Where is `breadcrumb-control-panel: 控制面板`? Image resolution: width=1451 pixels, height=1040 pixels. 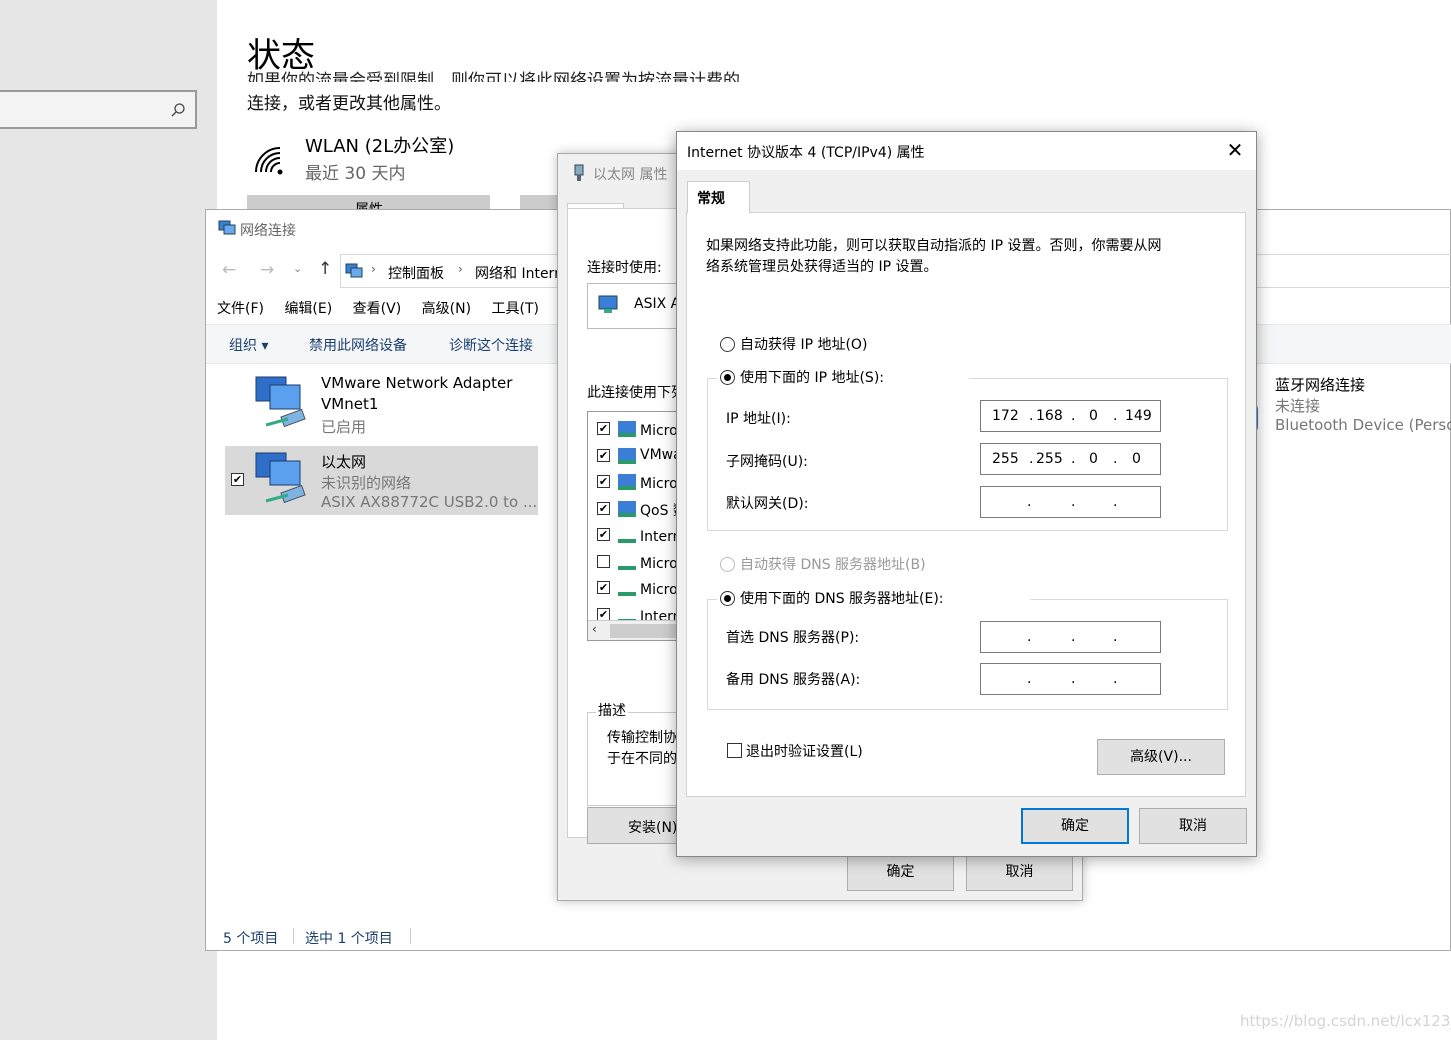 breadcrumb-control-panel: 控制面板 is located at coordinates (416, 273).